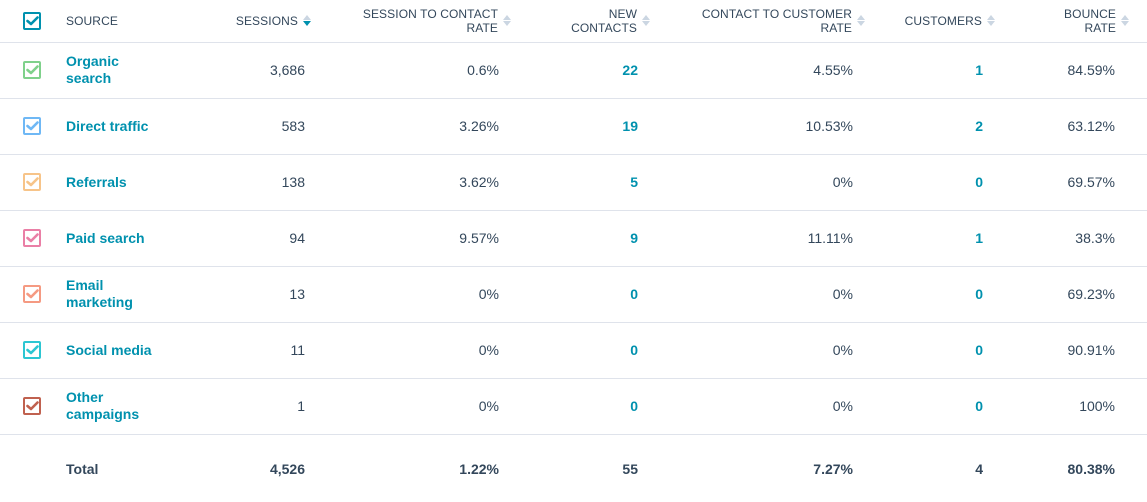 The width and height of the screenshot is (1147, 502). I want to click on source-name-line1: Direct traffic, so click(107, 125).